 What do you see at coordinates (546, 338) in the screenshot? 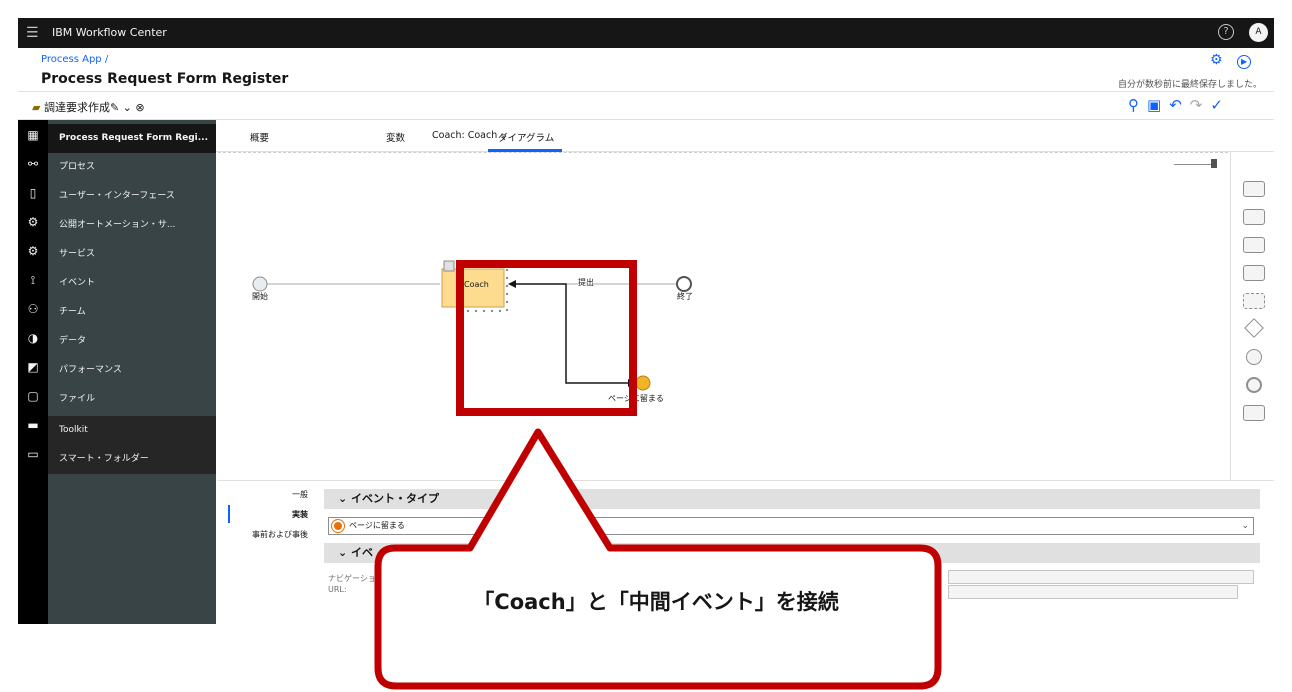
I see `highlight-box` at bounding box center [546, 338].